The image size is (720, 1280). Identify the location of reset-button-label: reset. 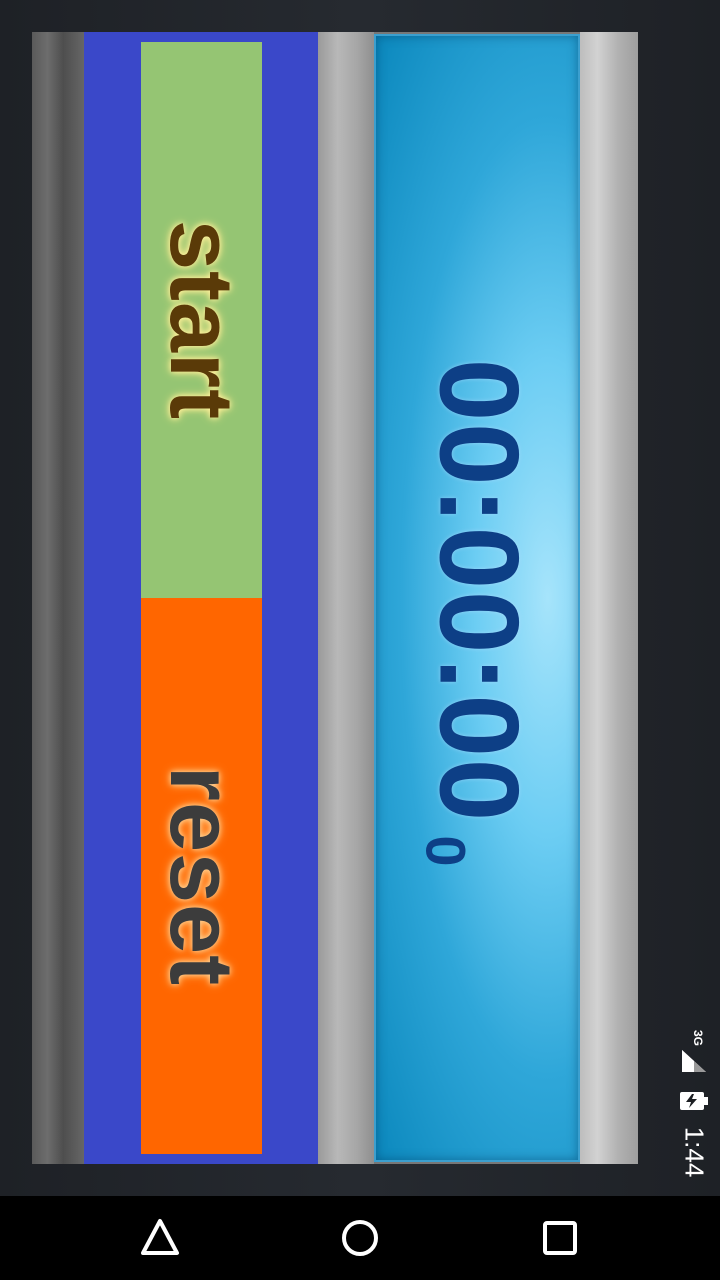
(201, 876).